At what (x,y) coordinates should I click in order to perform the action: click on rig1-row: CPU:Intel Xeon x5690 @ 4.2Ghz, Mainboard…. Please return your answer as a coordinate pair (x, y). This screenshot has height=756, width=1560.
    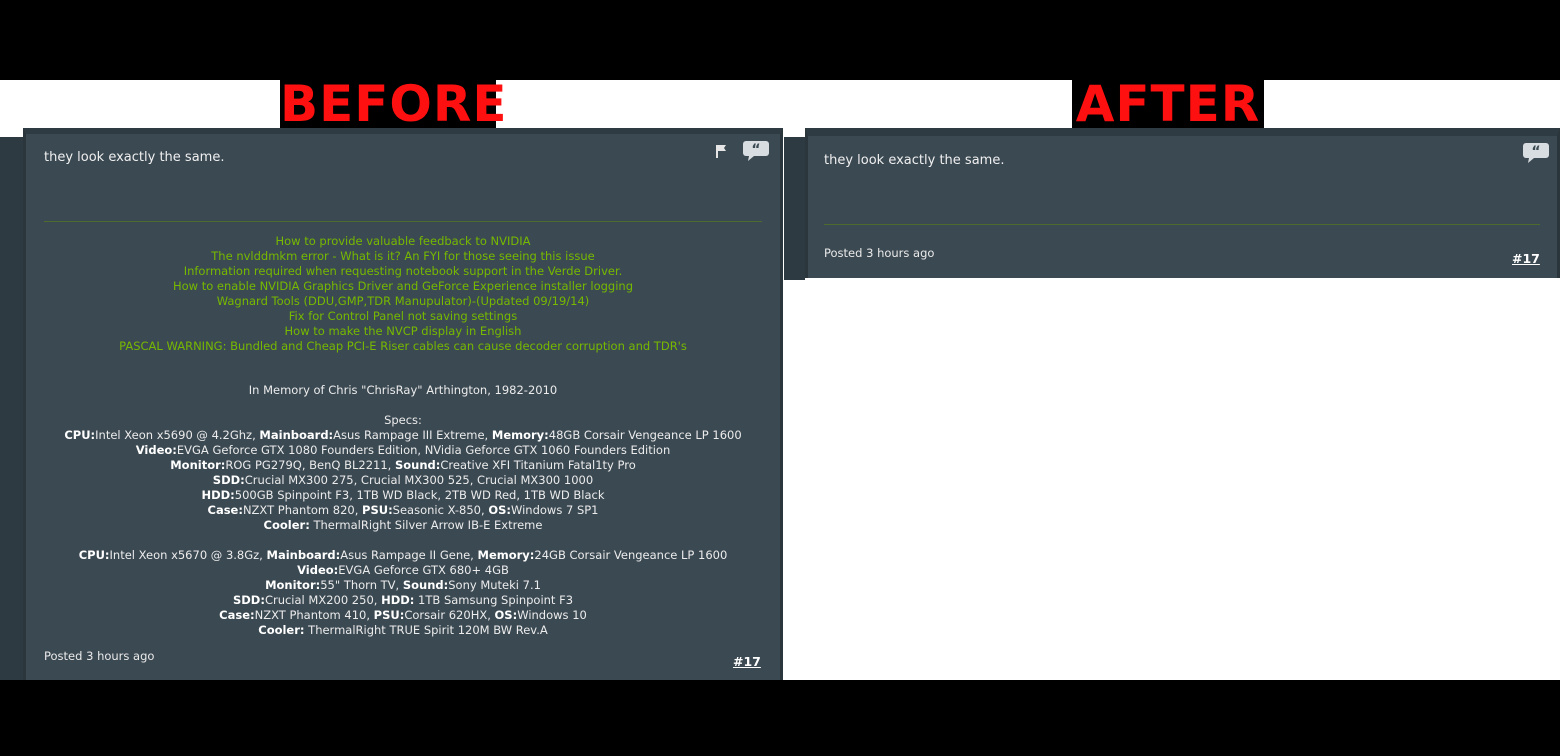
    Looking at the image, I should click on (403, 435).